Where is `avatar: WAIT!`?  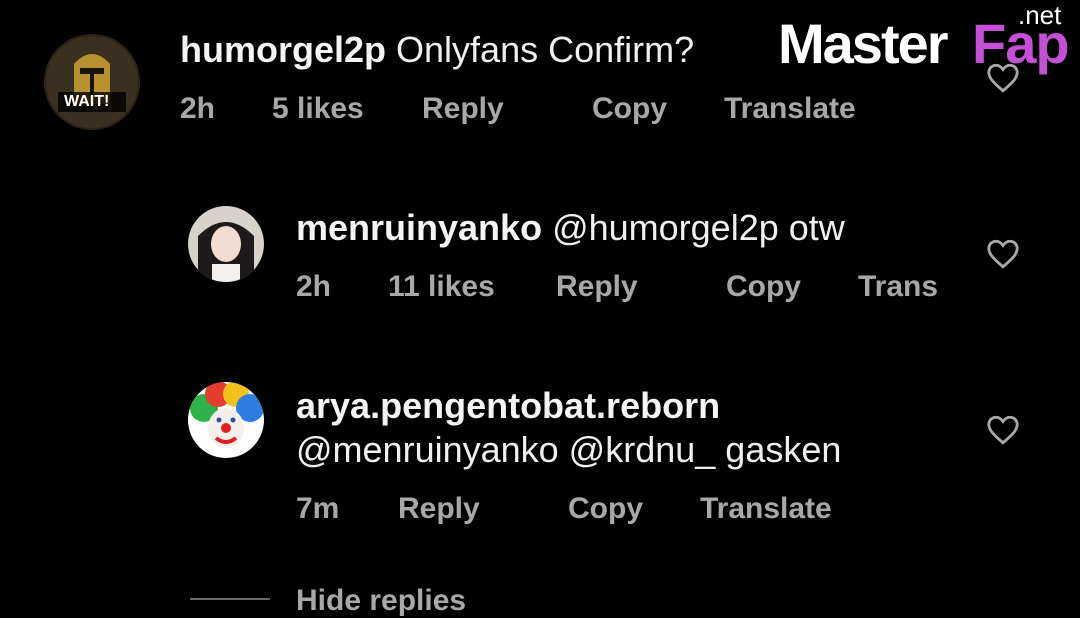
avatar: WAIT! is located at coordinates (92, 82).